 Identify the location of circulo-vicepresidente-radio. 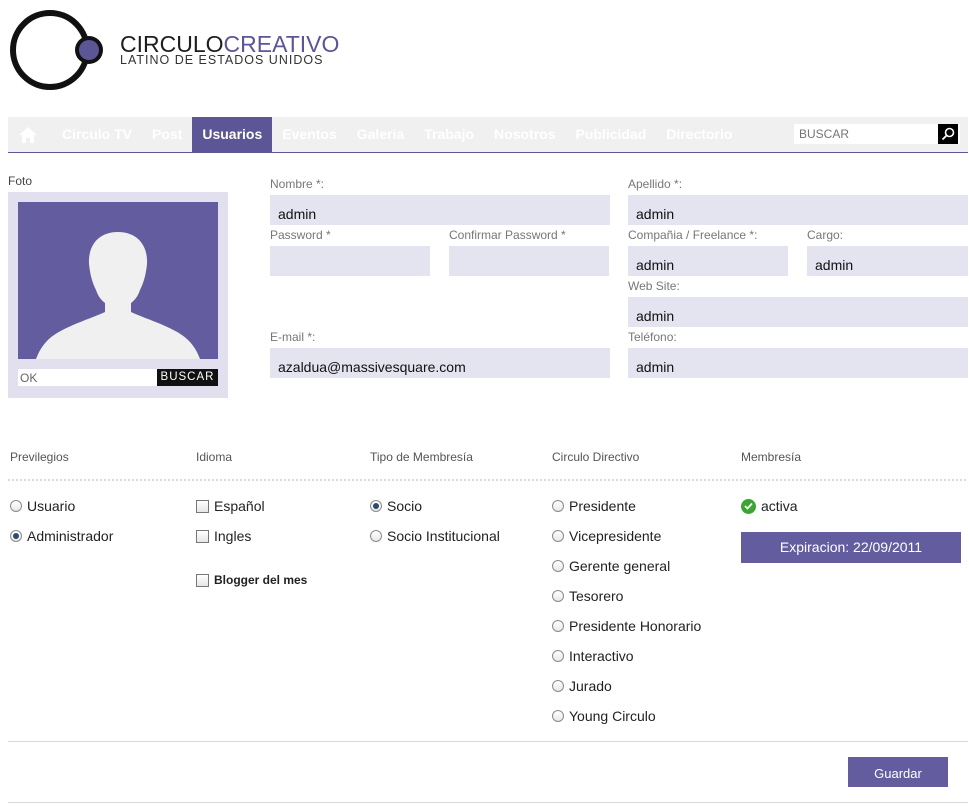
(558, 536).